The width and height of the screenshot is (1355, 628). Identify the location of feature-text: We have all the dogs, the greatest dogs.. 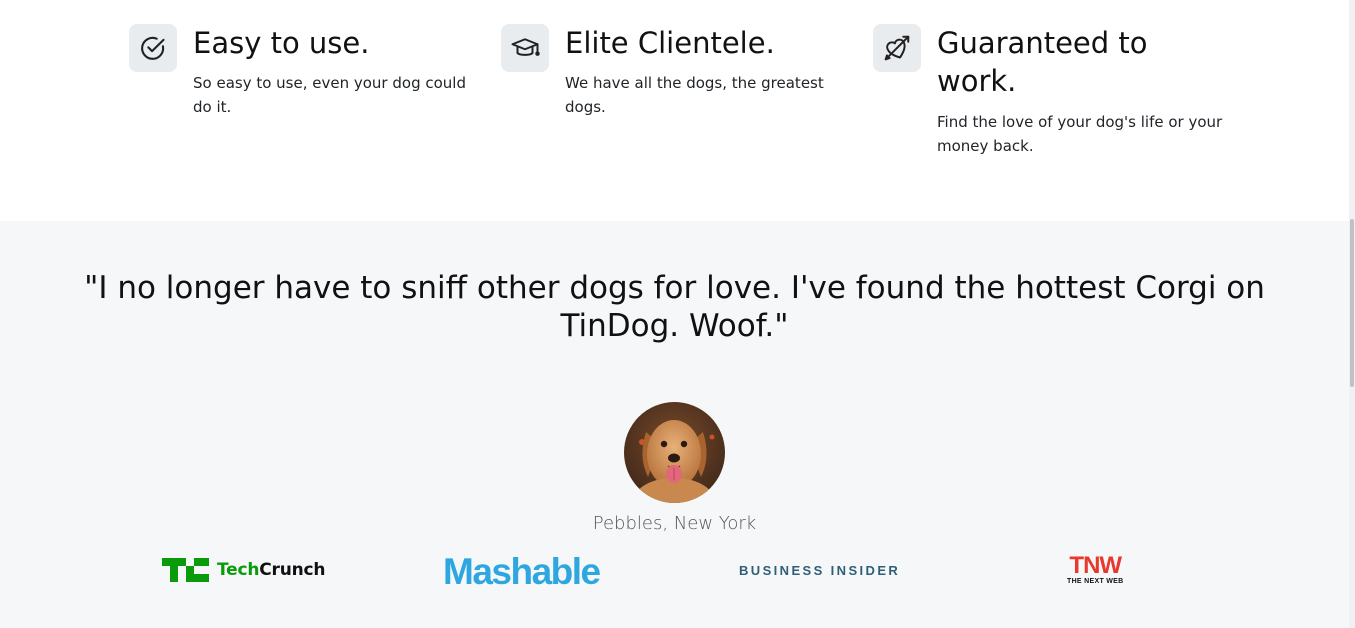
(694, 95).